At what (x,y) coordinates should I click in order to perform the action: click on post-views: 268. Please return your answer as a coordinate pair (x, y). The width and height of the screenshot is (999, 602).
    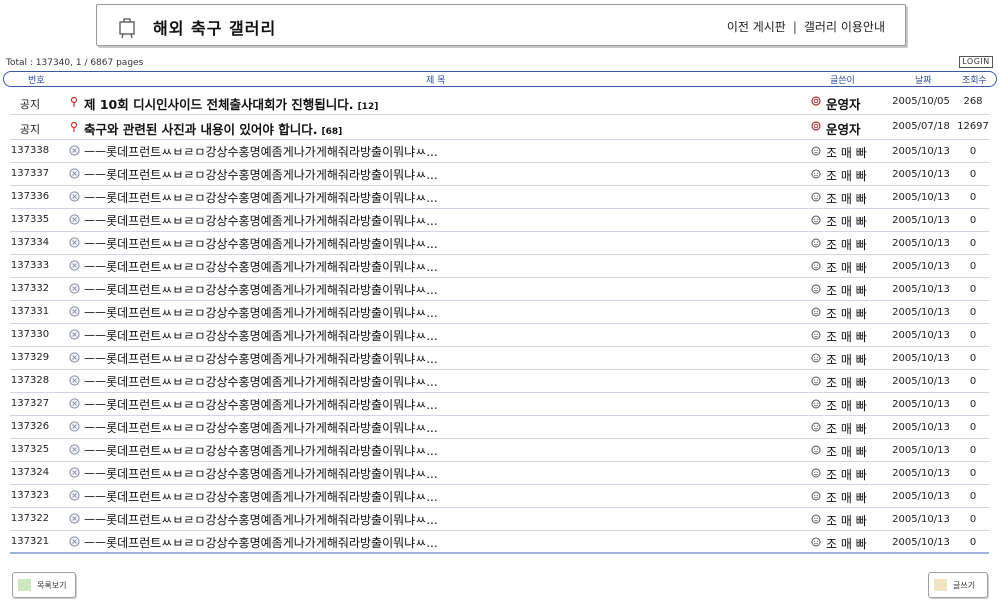
    Looking at the image, I should click on (973, 101).